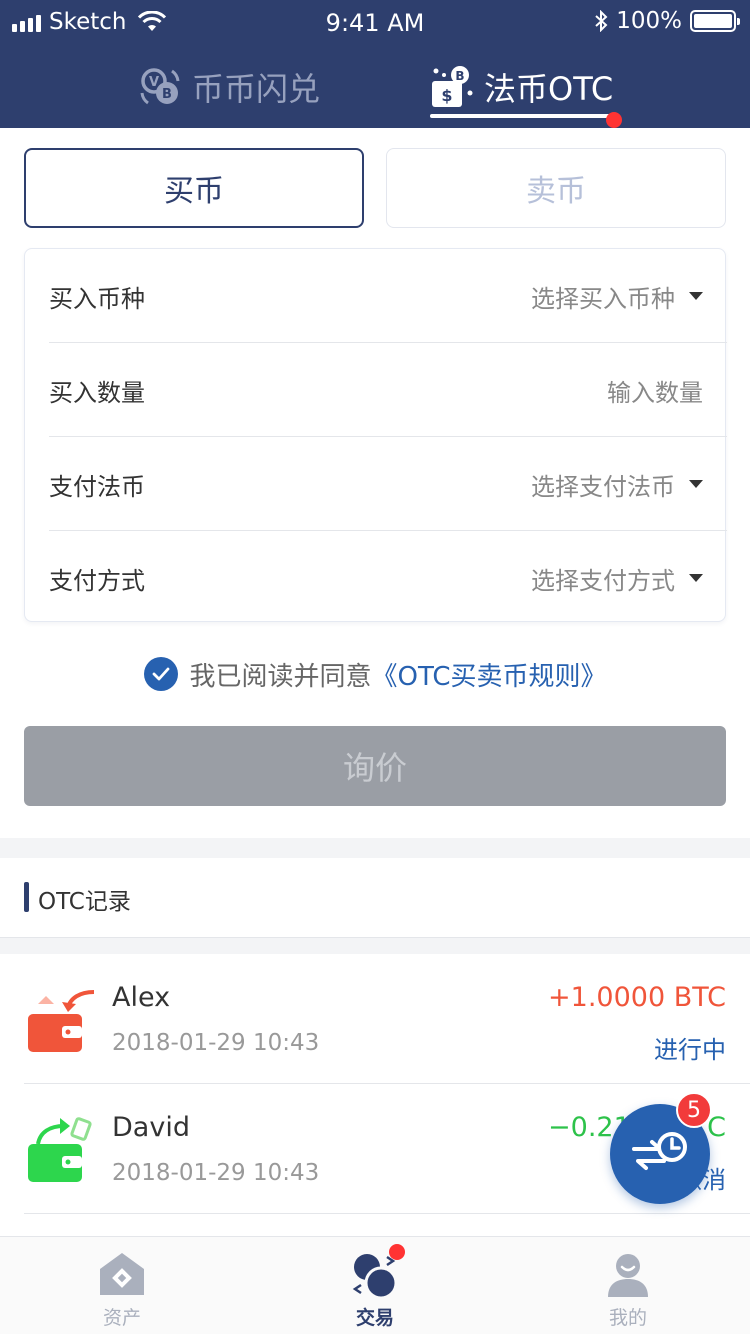  Describe the element at coordinates (375, 92) in the screenshot. I see `top-tabs: V B 币币闪兑 $ B 法币OTC` at that location.